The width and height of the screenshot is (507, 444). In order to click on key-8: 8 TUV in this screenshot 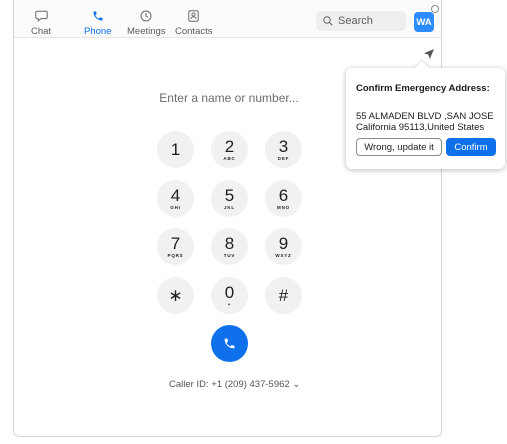, I will do `click(229, 246)`.